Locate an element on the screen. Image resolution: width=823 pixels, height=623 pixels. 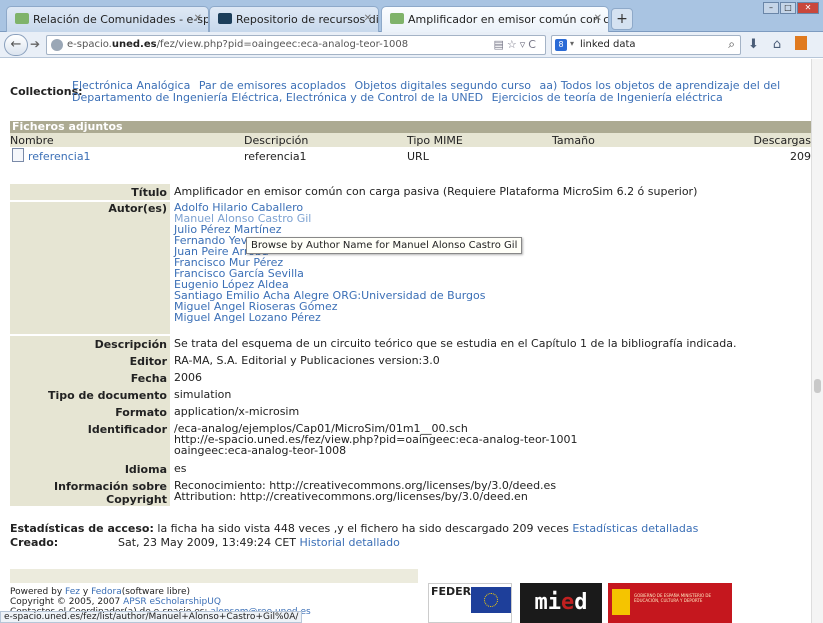
fedora-link: Fedora is located at coordinates (106, 592).